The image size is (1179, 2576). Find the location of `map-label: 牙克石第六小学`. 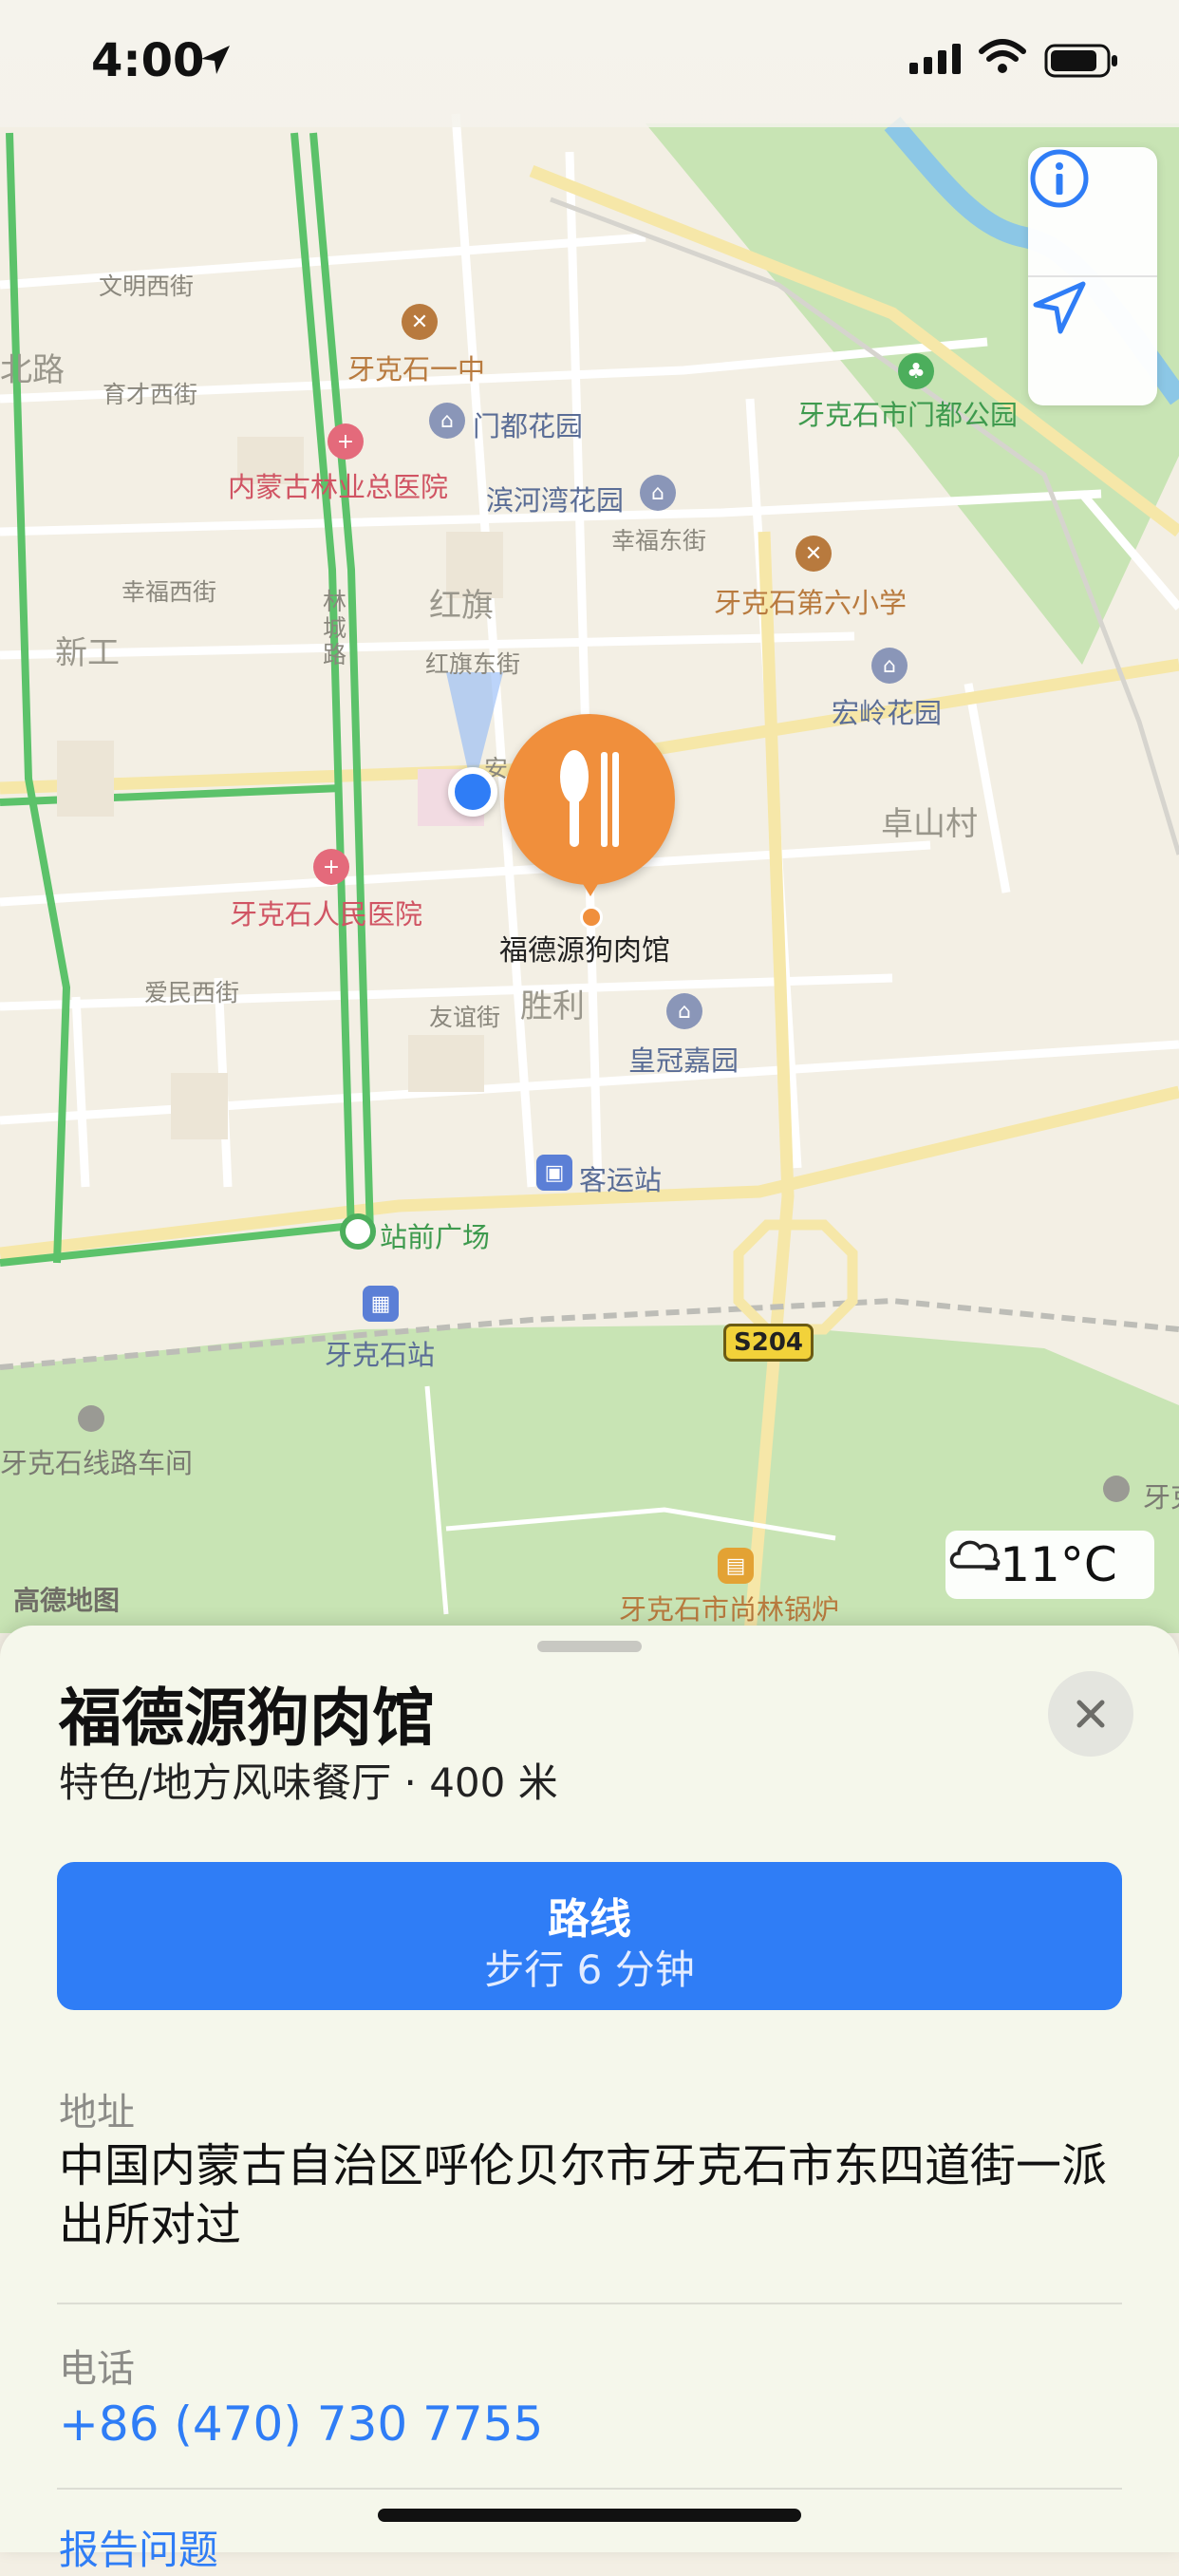

map-label: 牙克石第六小学 is located at coordinates (811, 603).